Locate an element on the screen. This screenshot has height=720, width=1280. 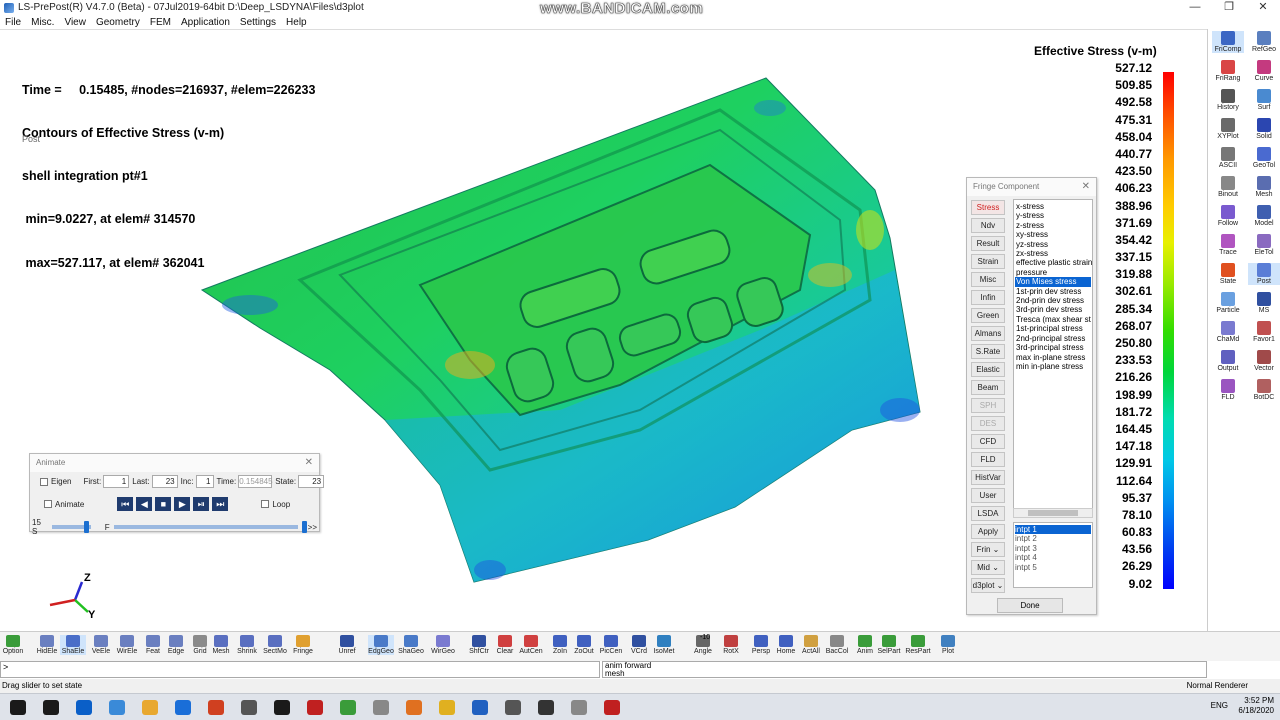
toolbar-autcen: AutCen is located at coordinates (531, 645).